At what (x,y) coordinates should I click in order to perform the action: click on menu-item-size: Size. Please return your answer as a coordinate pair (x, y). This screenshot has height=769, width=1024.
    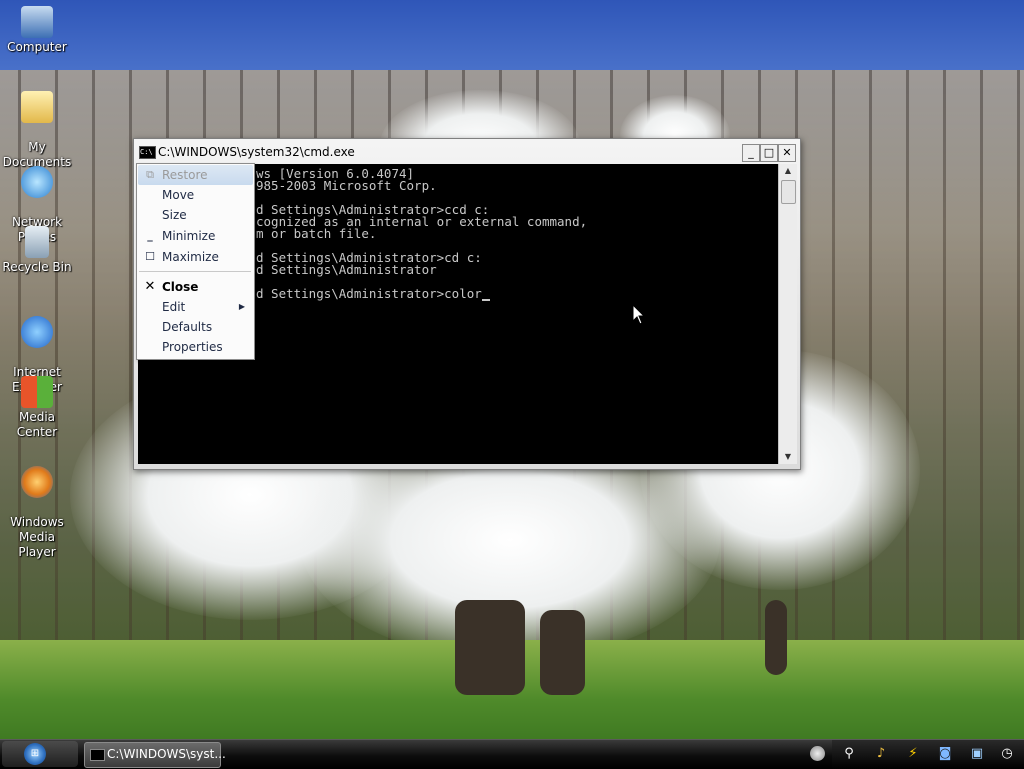
    Looking at the image, I should click on (195, 215).